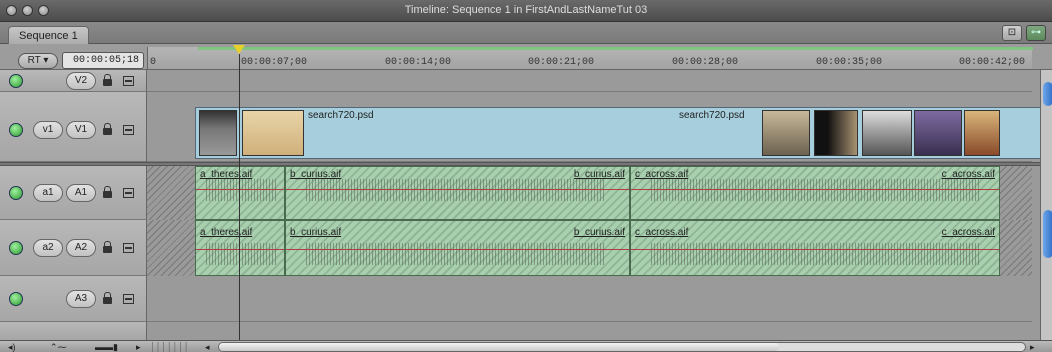 This screenshot has width=1052, height=352. What do you see at coordinates (106, 346) in the screenshot?
I see `track-height-icon: ▬▬▮` at bounding box center [106, 346].